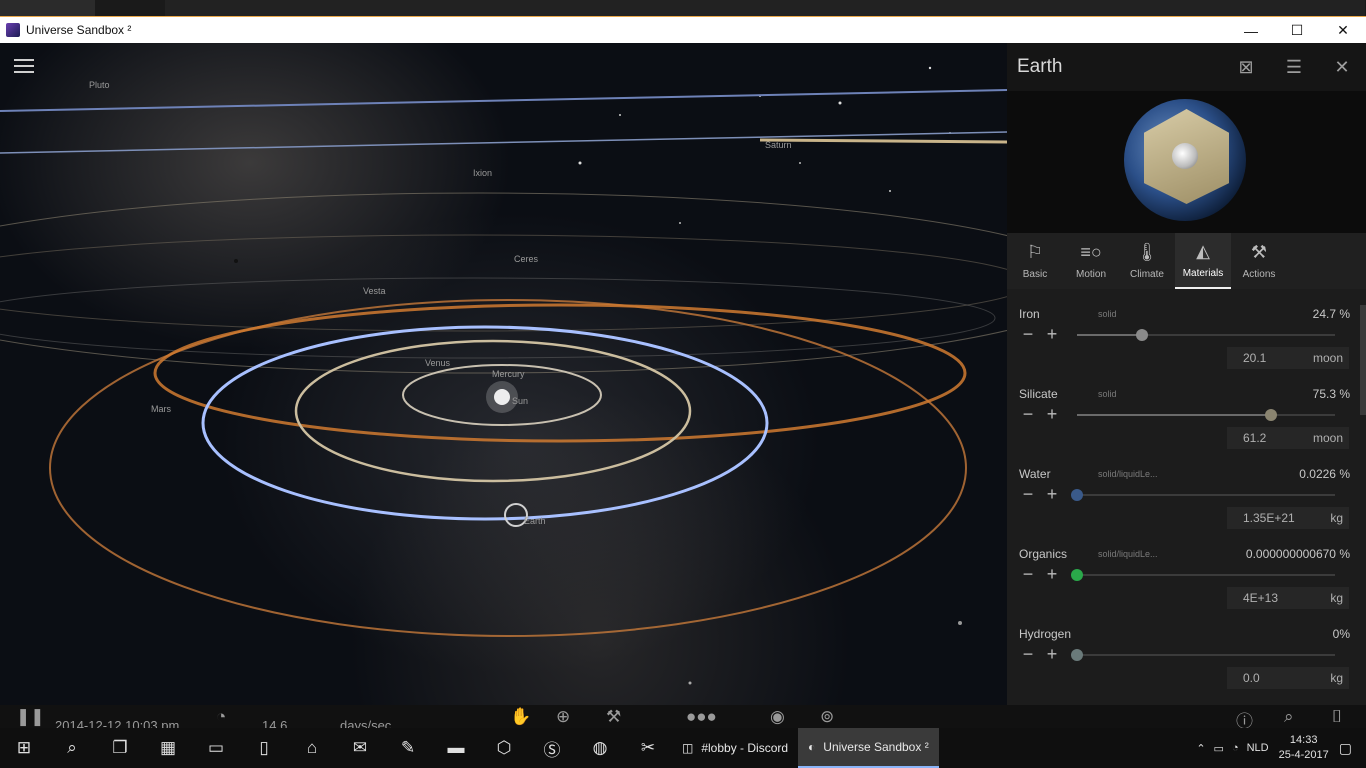 The image size is (1366, 768). I want to click on material-name: Organics, so click(1043, 554).